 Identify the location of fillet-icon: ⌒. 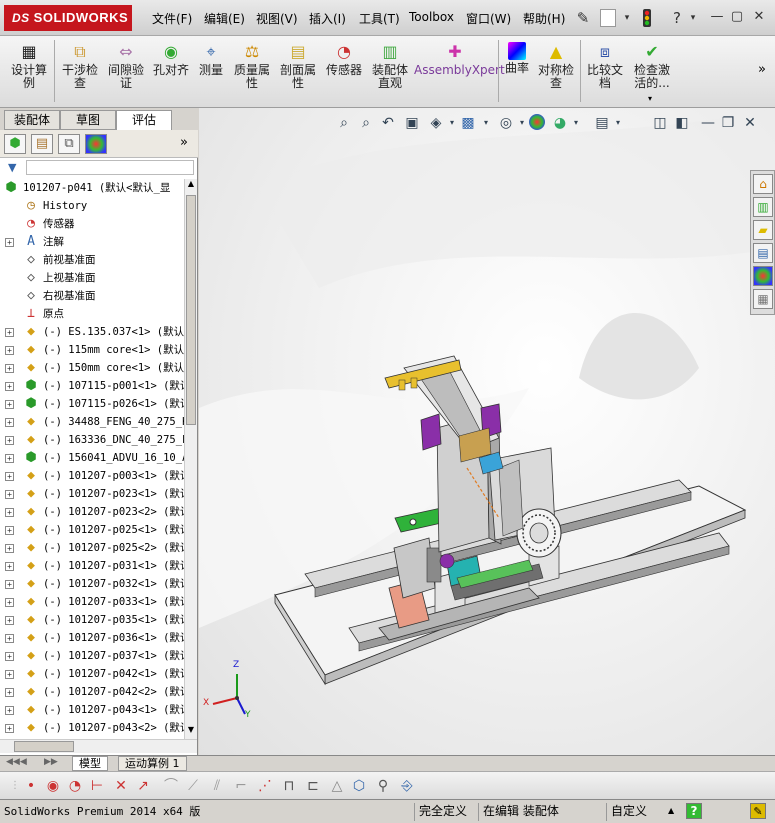
(171, 786).